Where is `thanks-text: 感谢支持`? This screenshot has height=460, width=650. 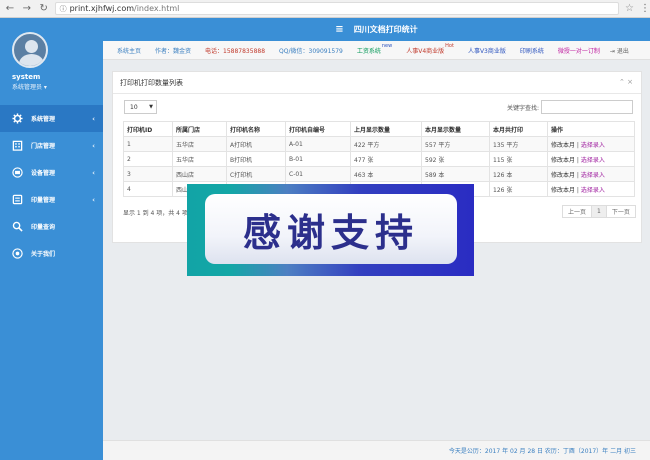
thanks-text: 感谢支持 is located at coordinates (330, 232).